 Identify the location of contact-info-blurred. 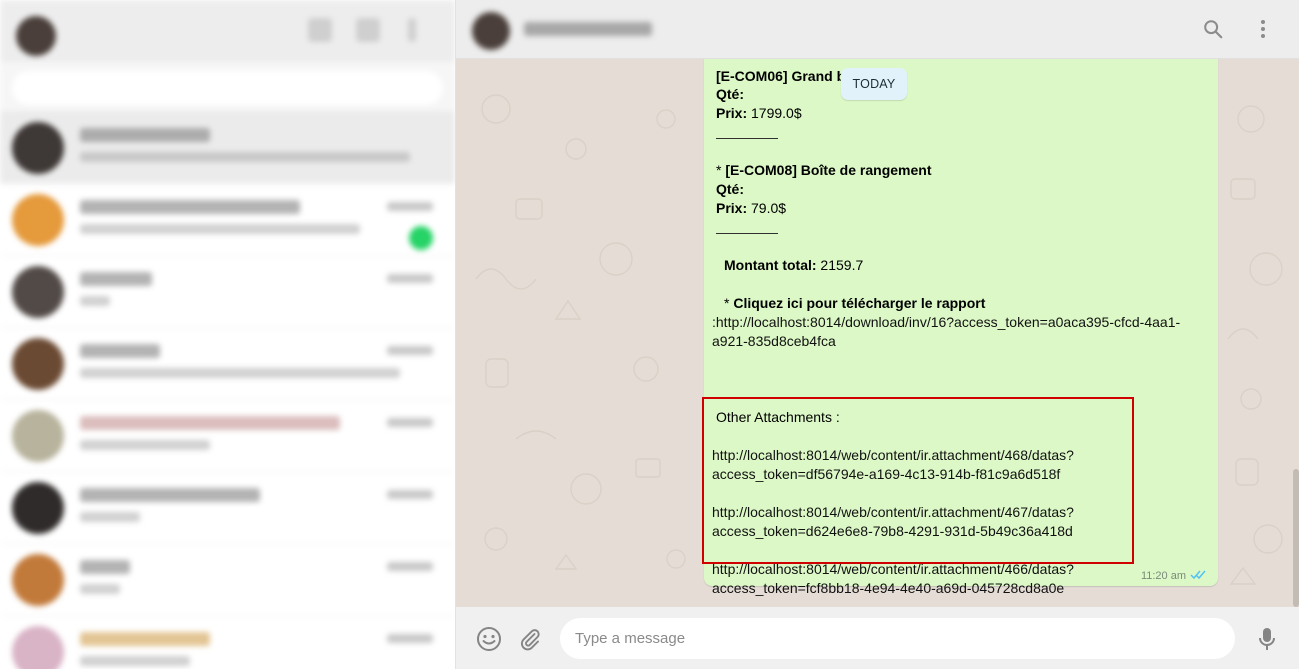
(567, 31).